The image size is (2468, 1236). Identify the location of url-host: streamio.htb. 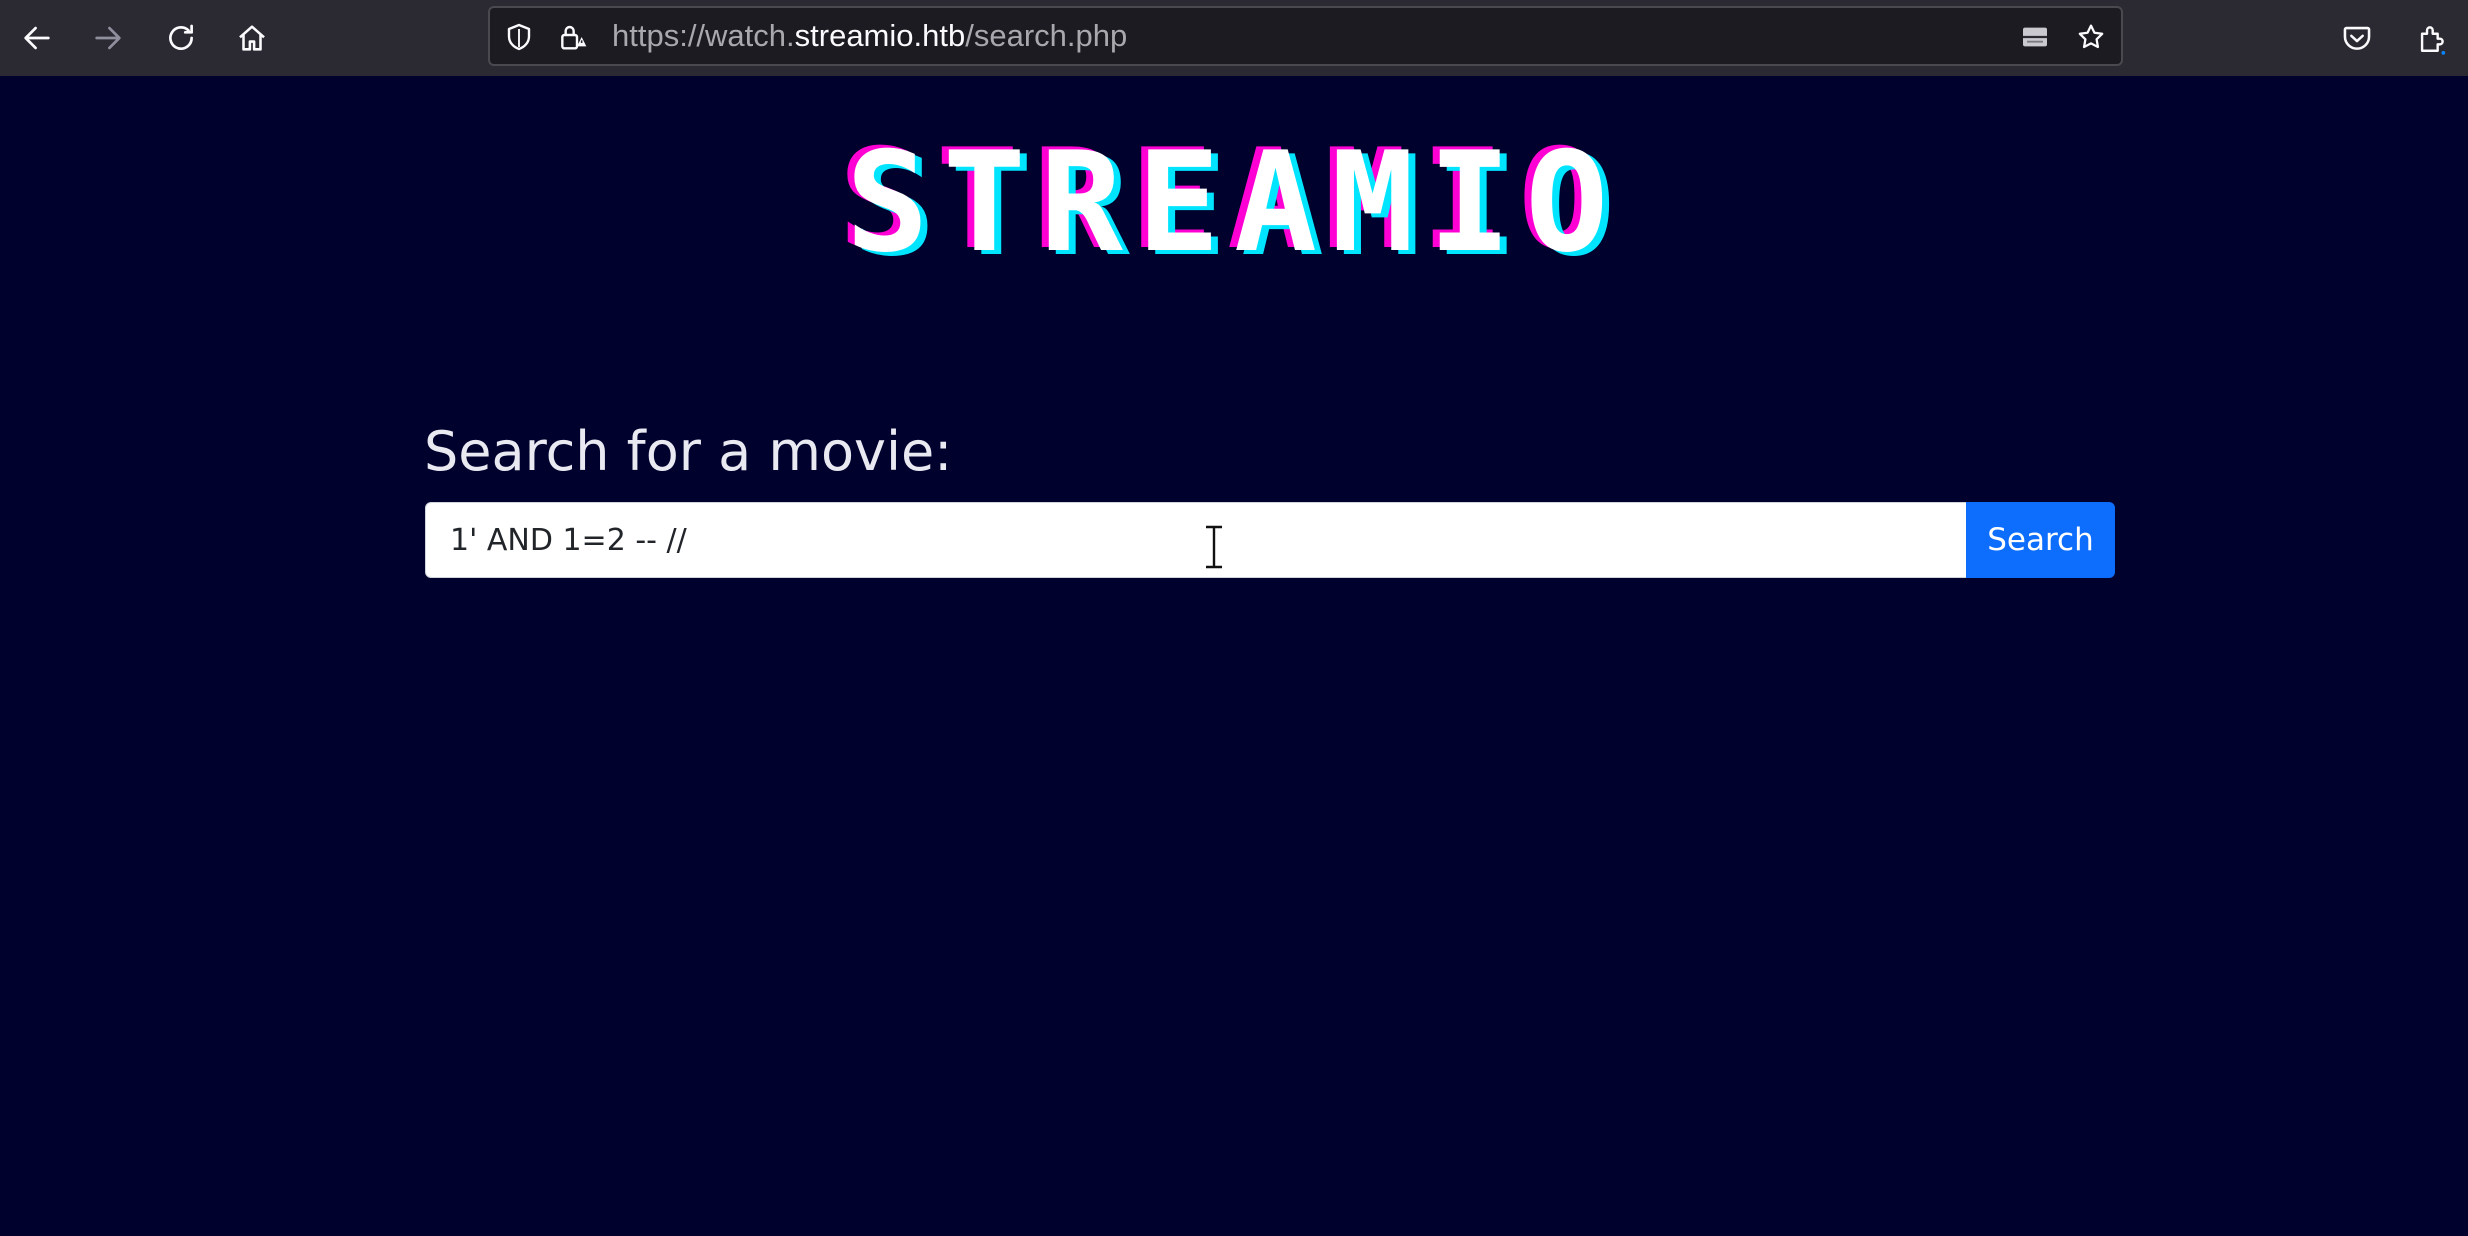
(880, 35).